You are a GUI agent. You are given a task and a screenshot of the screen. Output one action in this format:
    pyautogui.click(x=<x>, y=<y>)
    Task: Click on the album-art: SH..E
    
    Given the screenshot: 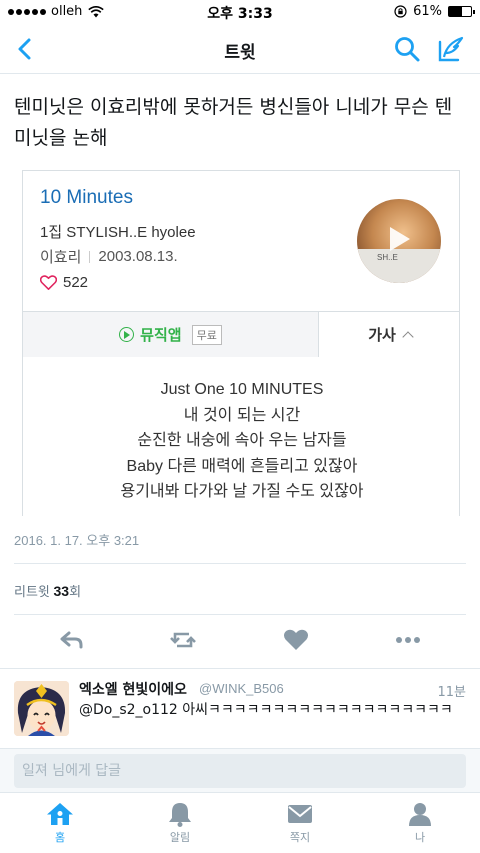 What is the action you would take?
    pyautogui.click(x=399, y=241)
    